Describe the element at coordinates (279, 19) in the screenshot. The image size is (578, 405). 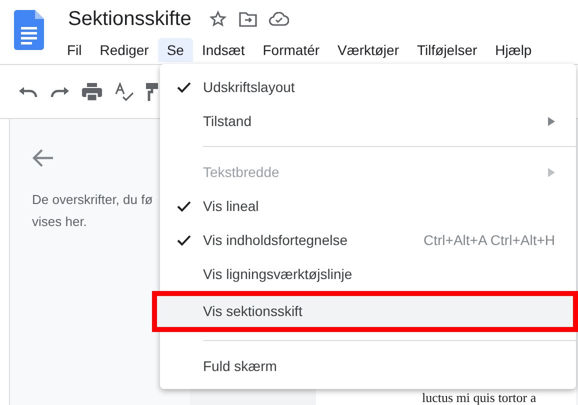
I see `cloud-icon` at that location.